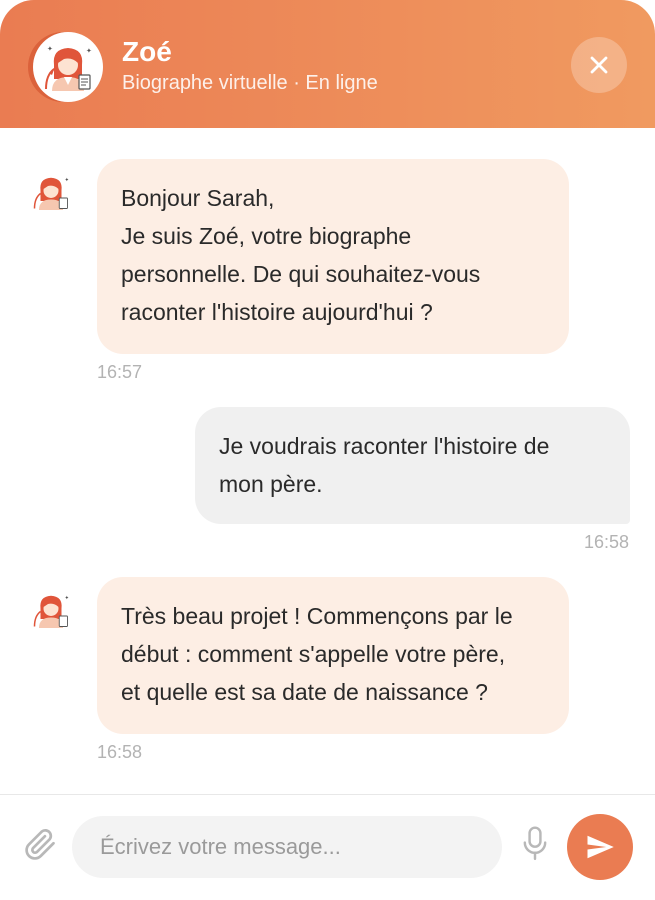  I want to click on message-line: début : comment s'appelle votre père,, so click(313, 654).